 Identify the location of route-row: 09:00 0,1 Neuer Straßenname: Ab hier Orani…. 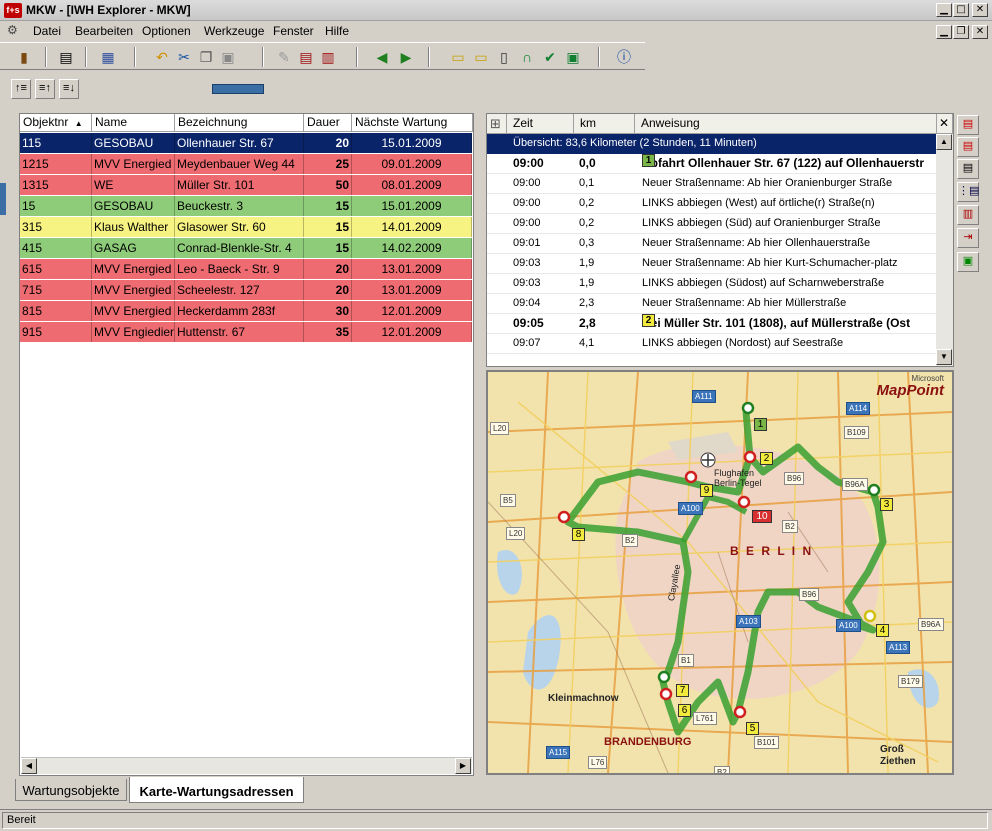
(712, 184).